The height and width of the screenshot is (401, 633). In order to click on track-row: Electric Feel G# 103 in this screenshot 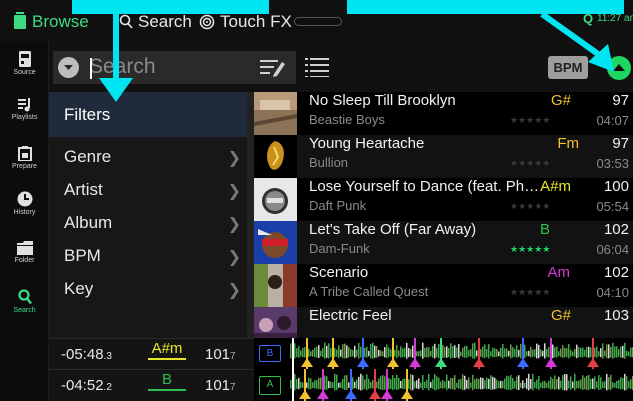, I will do `click(443, 322)`.